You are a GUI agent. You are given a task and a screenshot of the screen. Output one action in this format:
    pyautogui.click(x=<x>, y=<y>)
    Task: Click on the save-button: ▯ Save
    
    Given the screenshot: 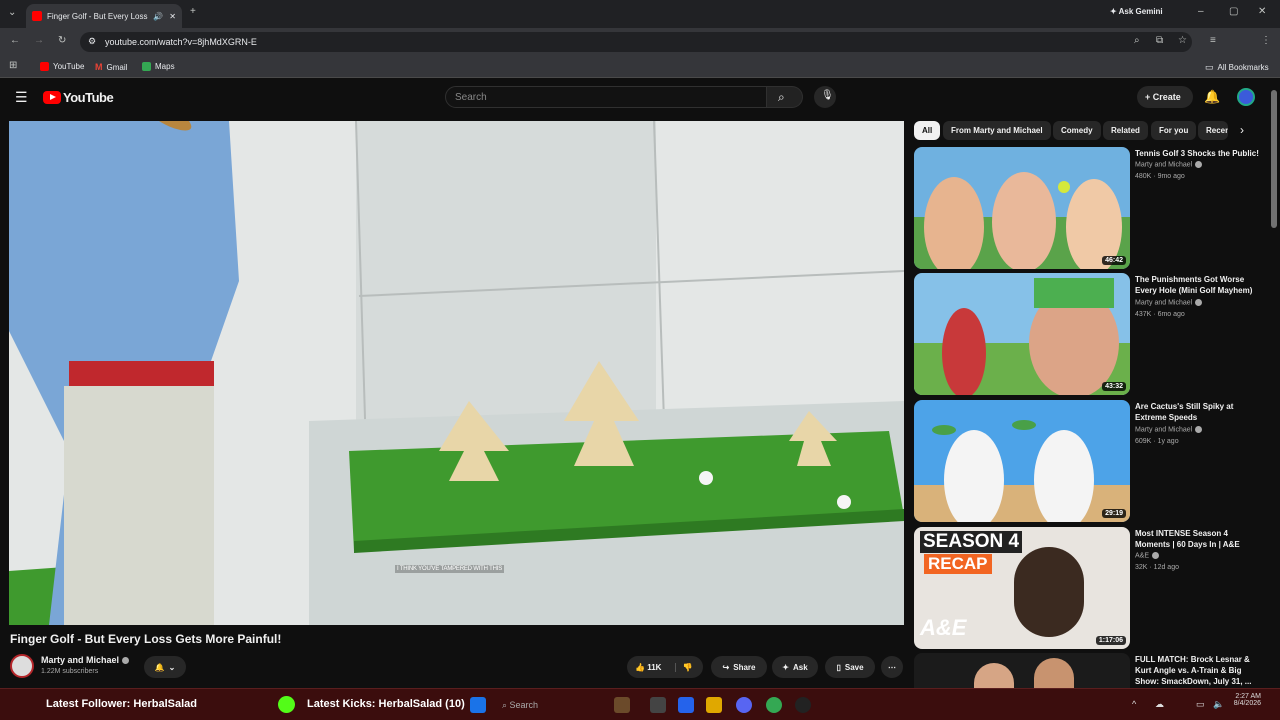 What is the action you would take?
    pyautogui.click(x=850, y=667)
    